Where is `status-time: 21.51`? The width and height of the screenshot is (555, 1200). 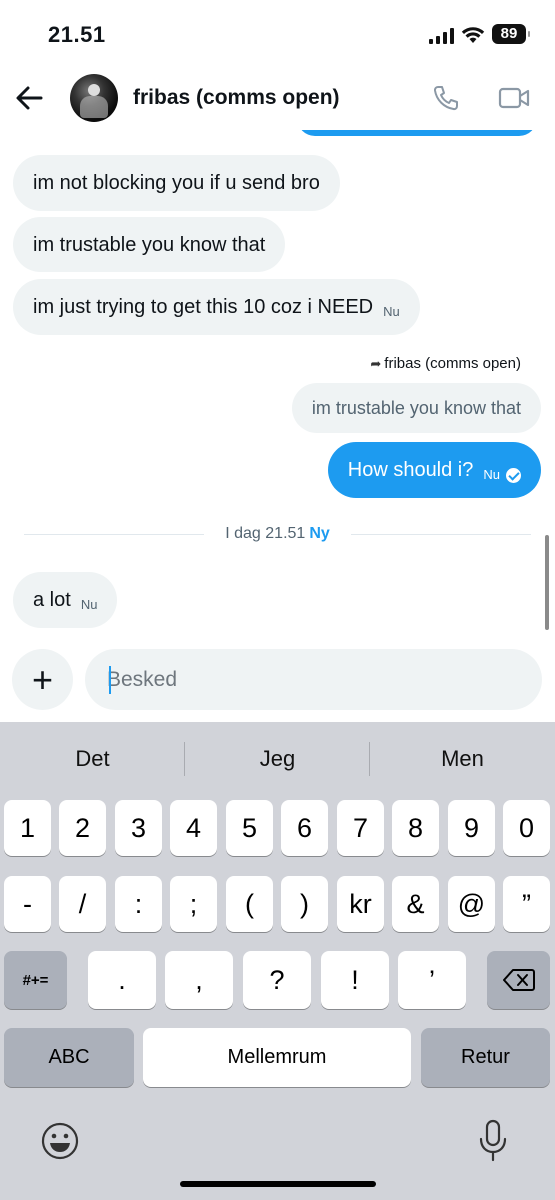 status-time: 21.51 is located at coordinates (77, 34).